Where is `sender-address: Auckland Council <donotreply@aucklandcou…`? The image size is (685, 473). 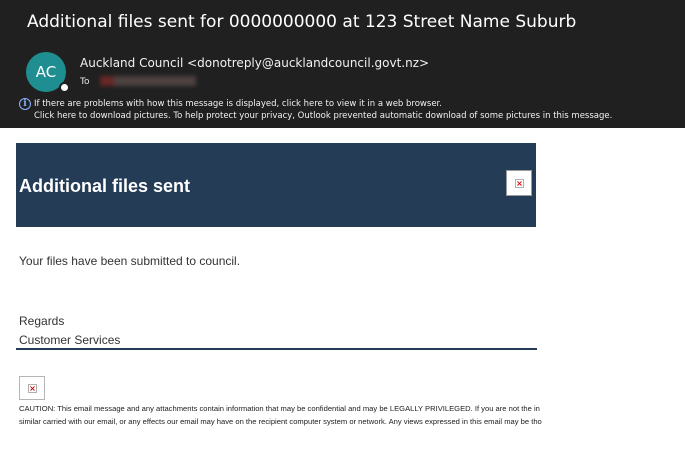
sender-address: Auckland Council <donotreply@aucklandcou… is located at coordinates (254, 63).